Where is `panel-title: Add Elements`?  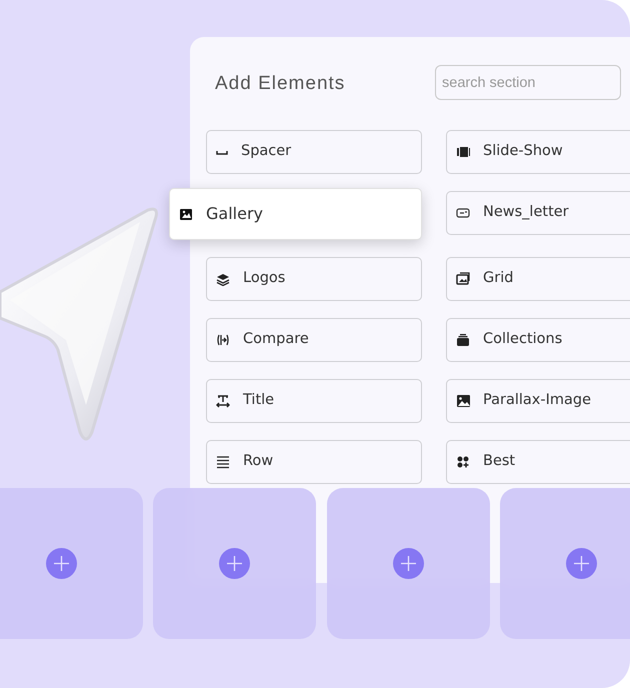
panel-title: Add Elements is located at coordinates (280, 84).